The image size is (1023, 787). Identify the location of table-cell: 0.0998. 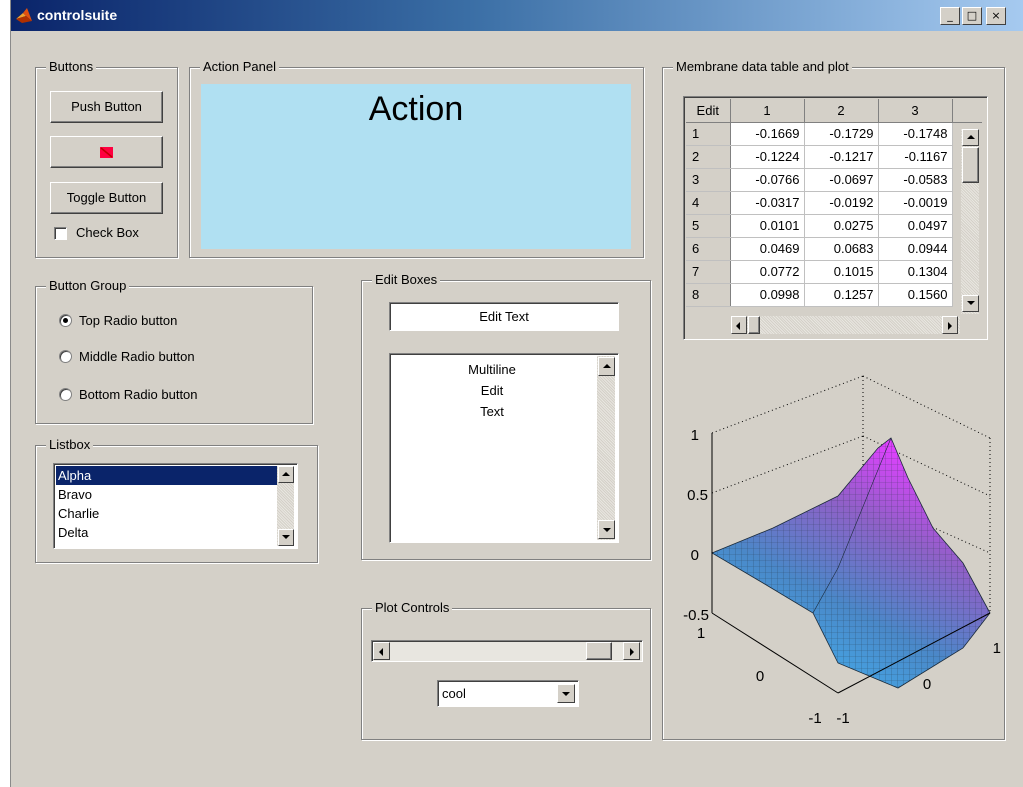
(767, 295).